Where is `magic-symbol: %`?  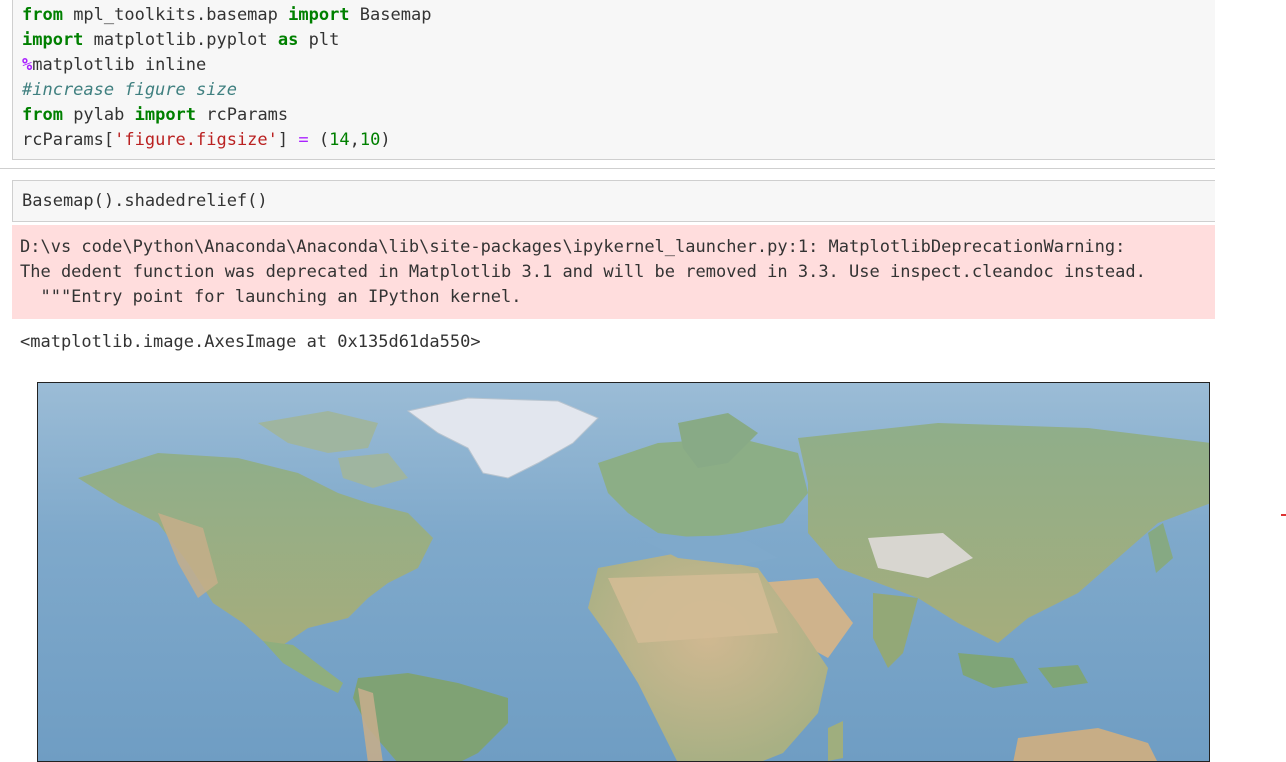 magic-symbol: % is located at coordinates (27, 65).